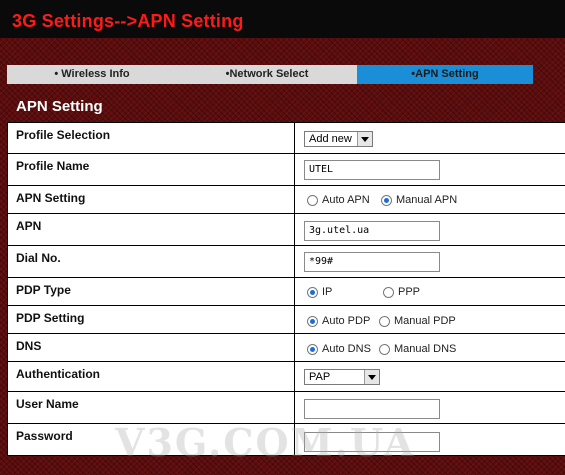 Image resolution: width=565 pixels, height=475 pixels. I want to click on ppp-label: PPP, so click(409, 292).